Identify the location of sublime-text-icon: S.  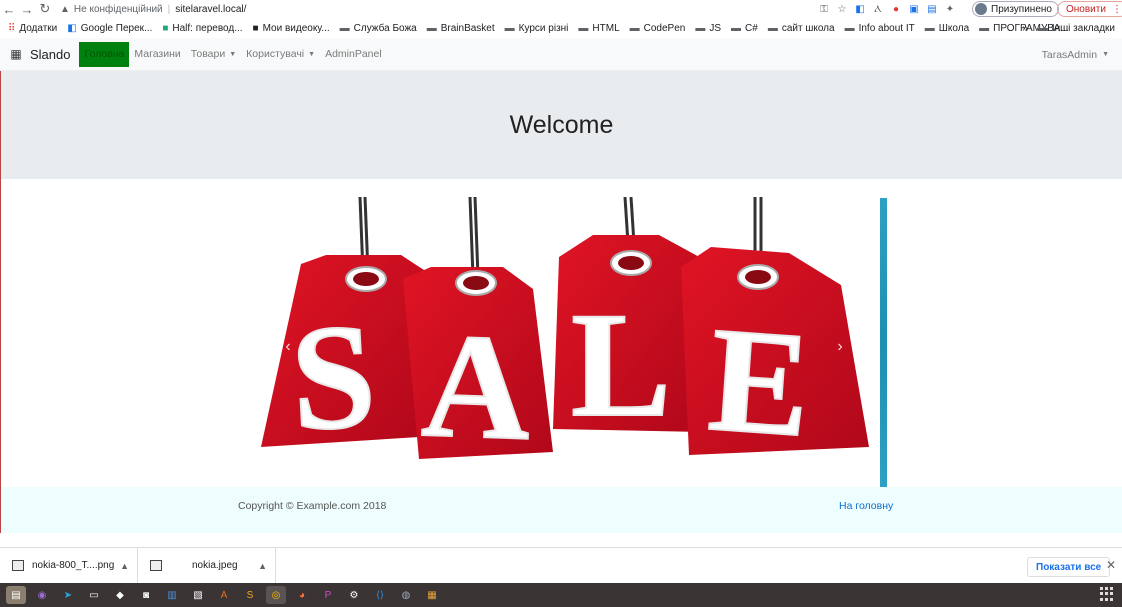
(250, 595).